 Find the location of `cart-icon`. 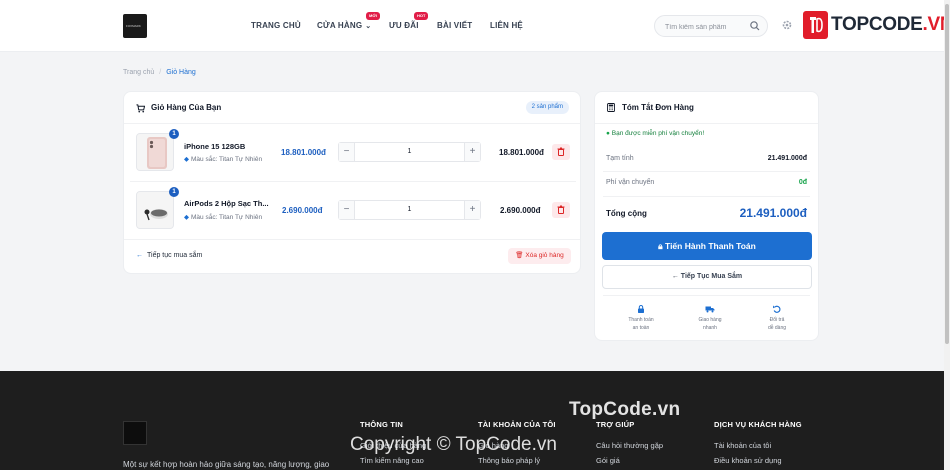

cart-icon is located at coordinates (140, 108).